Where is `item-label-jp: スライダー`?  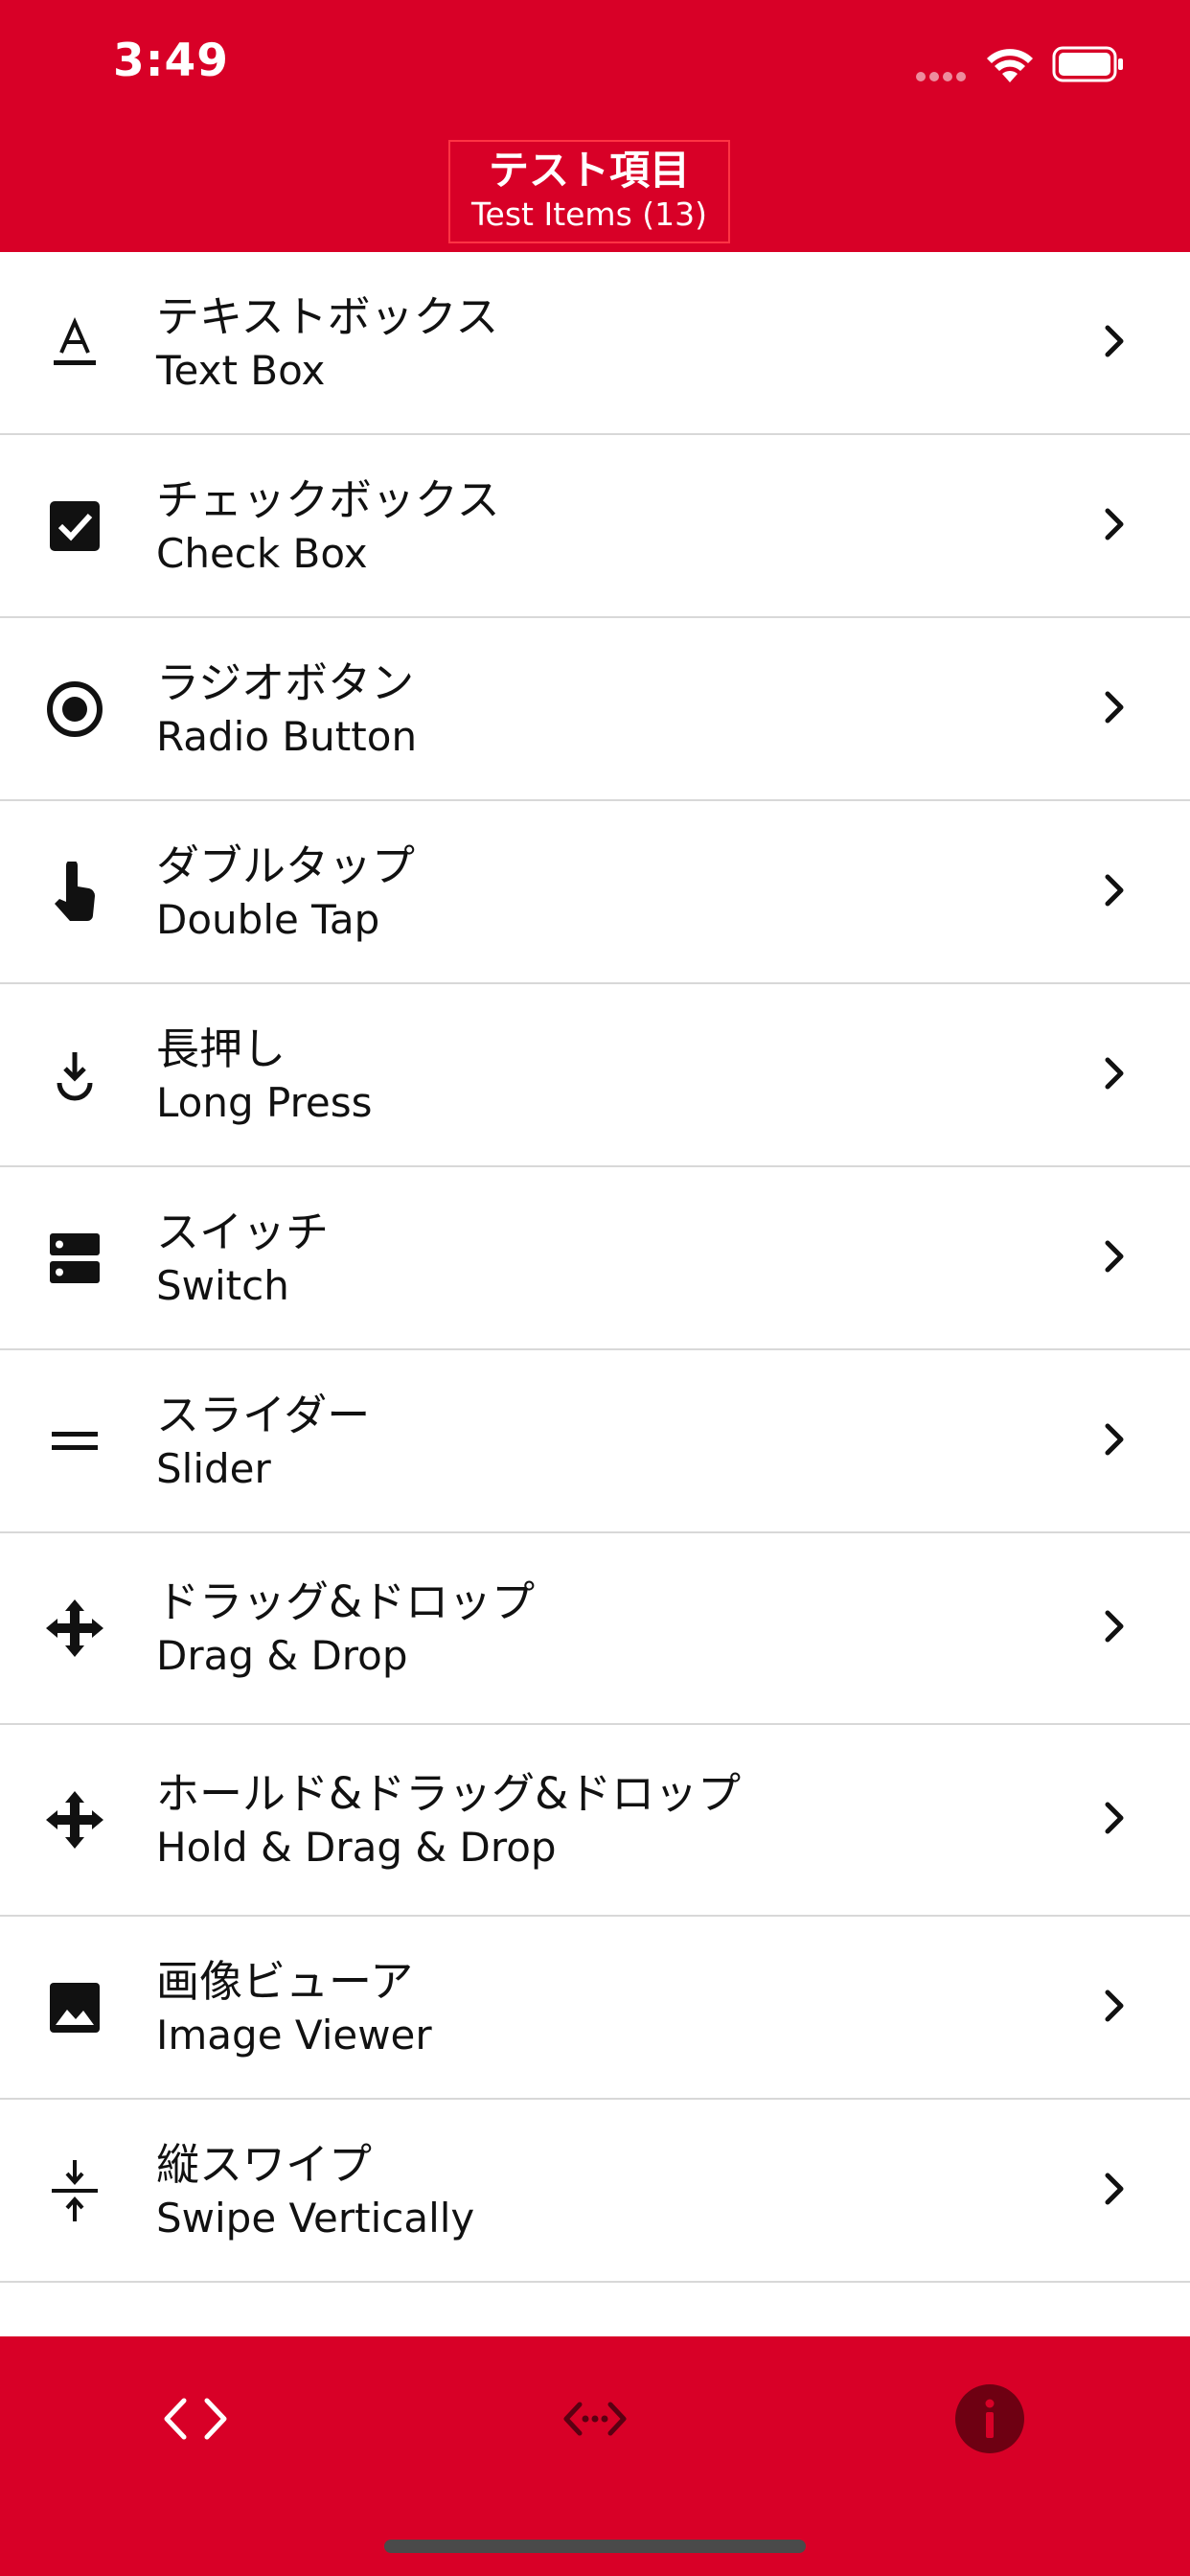
item-label-jp: スライダー is located at coordinates (264, 1414).